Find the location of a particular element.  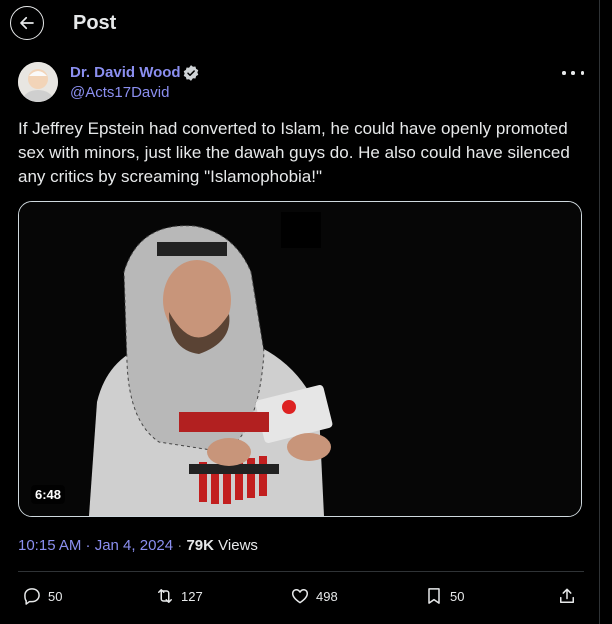

repost-button: 127 is located at coordinates (179, 596).